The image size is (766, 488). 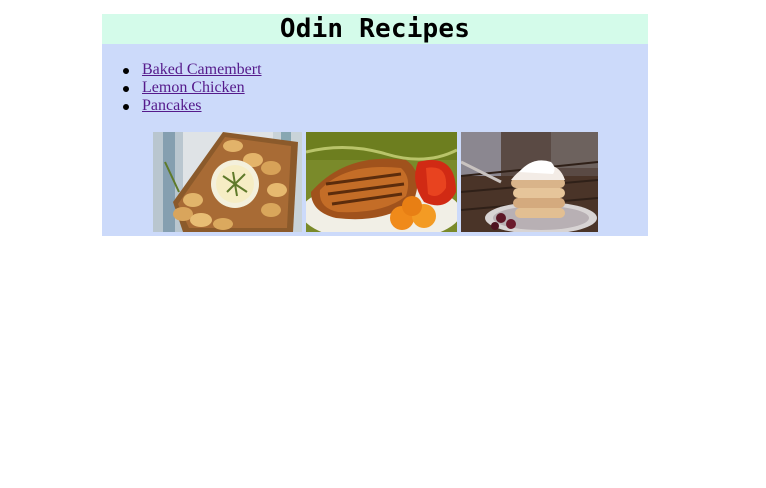 What do you see at coordinates (529, 182) in the screenshot?
I see `pancakes-photo` at bounding box center [529, 182].